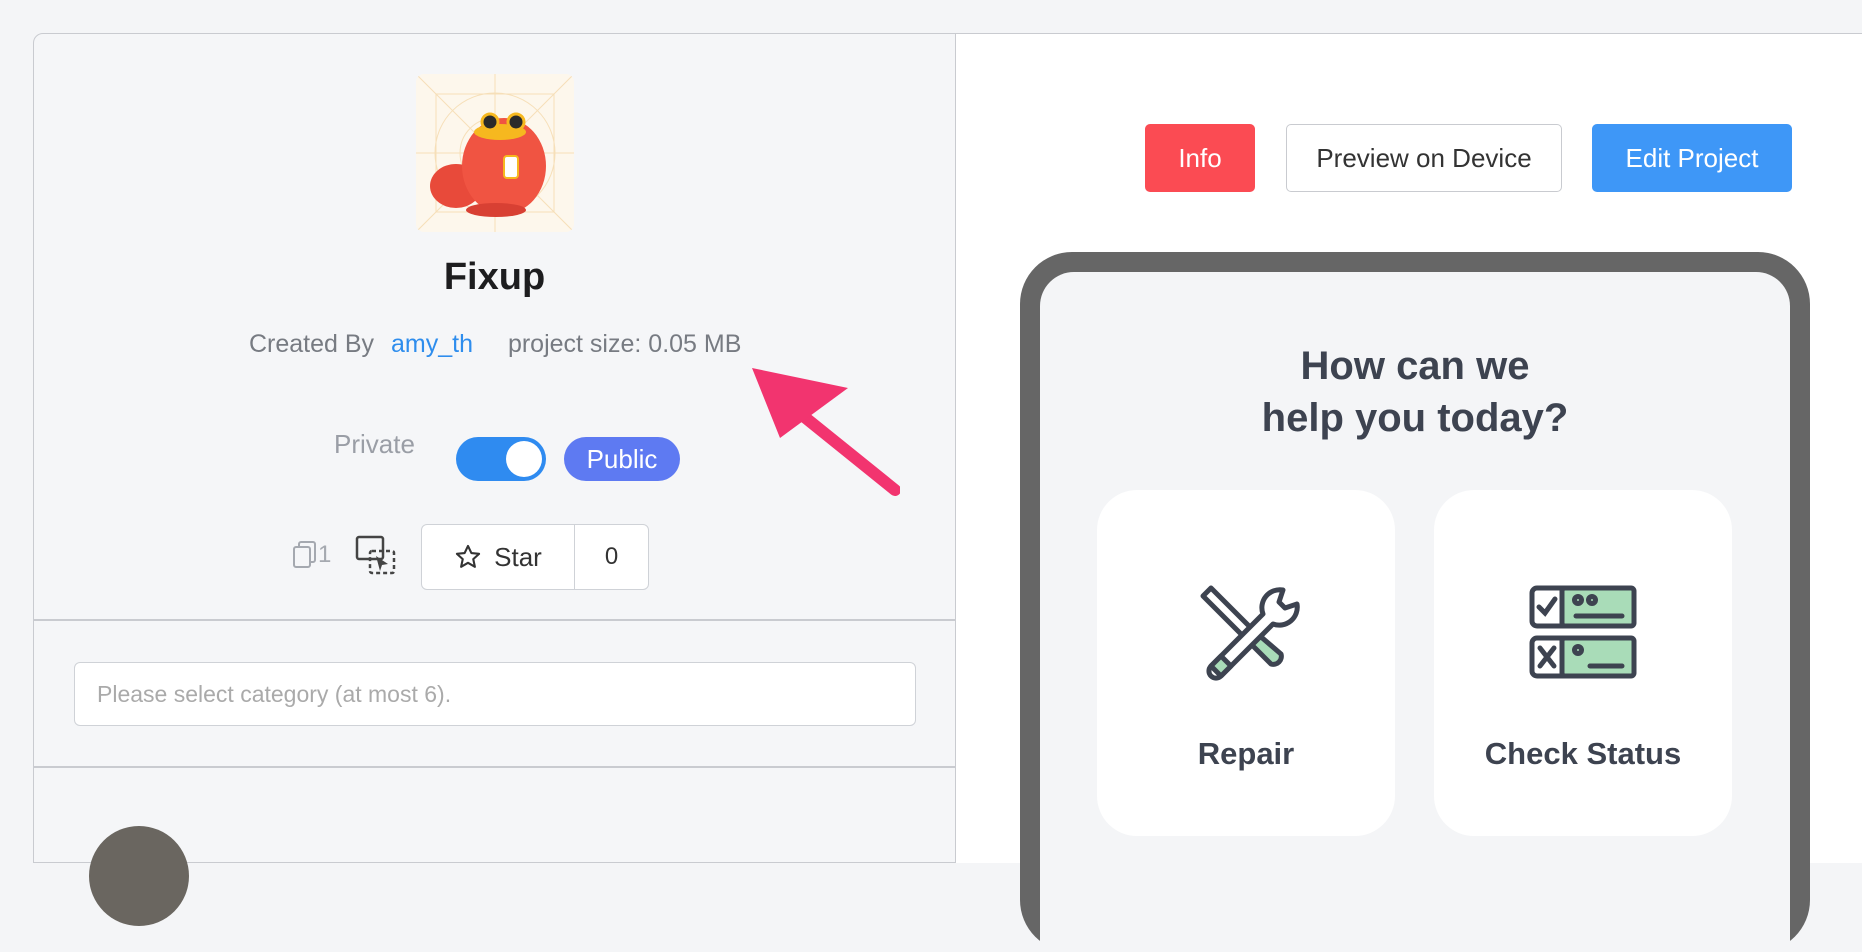 The height and width of the screenshot is (952, 1862). What do you see at coordinates (325, 554) in the screenshot?
I see `clone-count-value: 1` at bounding box center [325, 554].